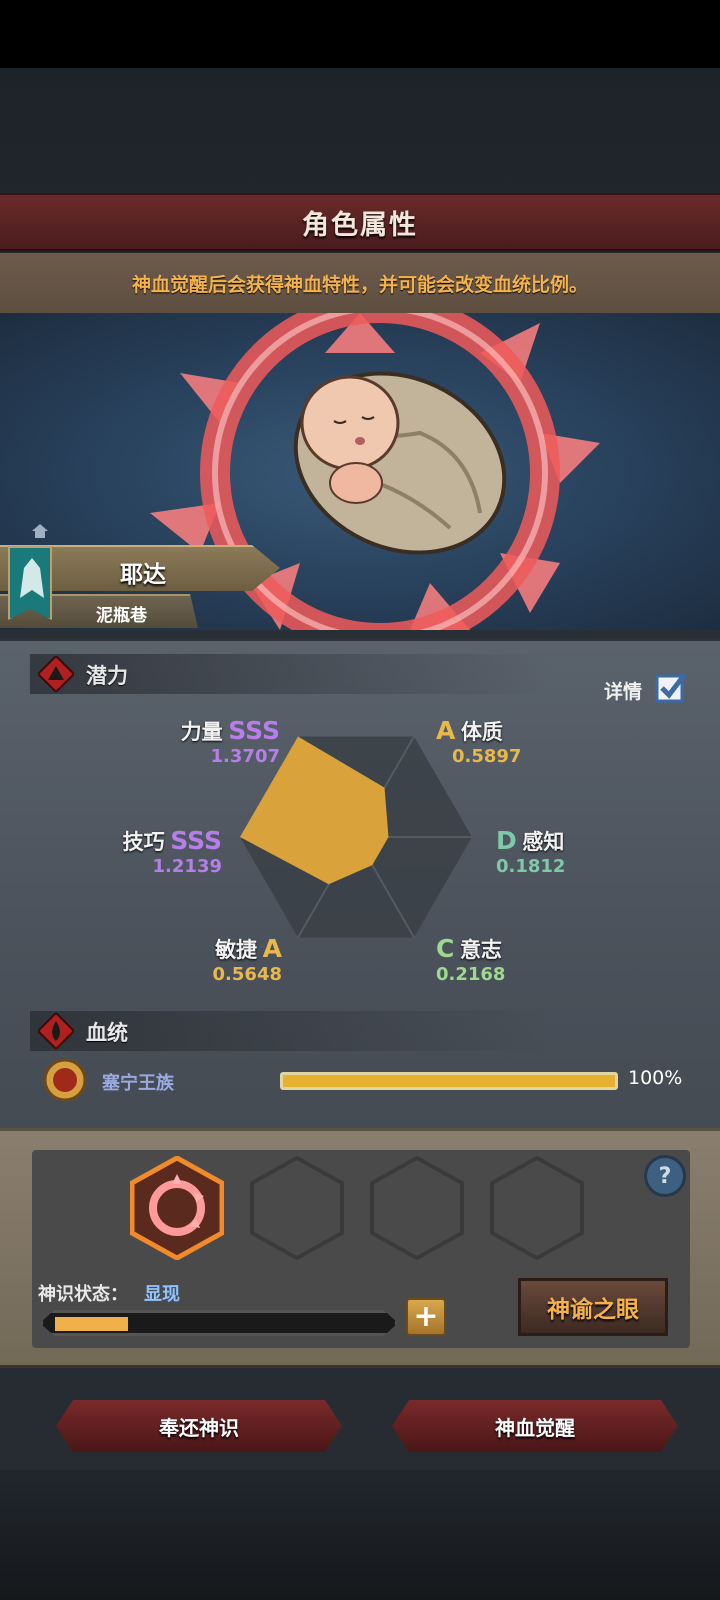 Image resolution: width=720 pixels, height=1600 pixels. I want to click on stat-grade: C, so click(445, 948).